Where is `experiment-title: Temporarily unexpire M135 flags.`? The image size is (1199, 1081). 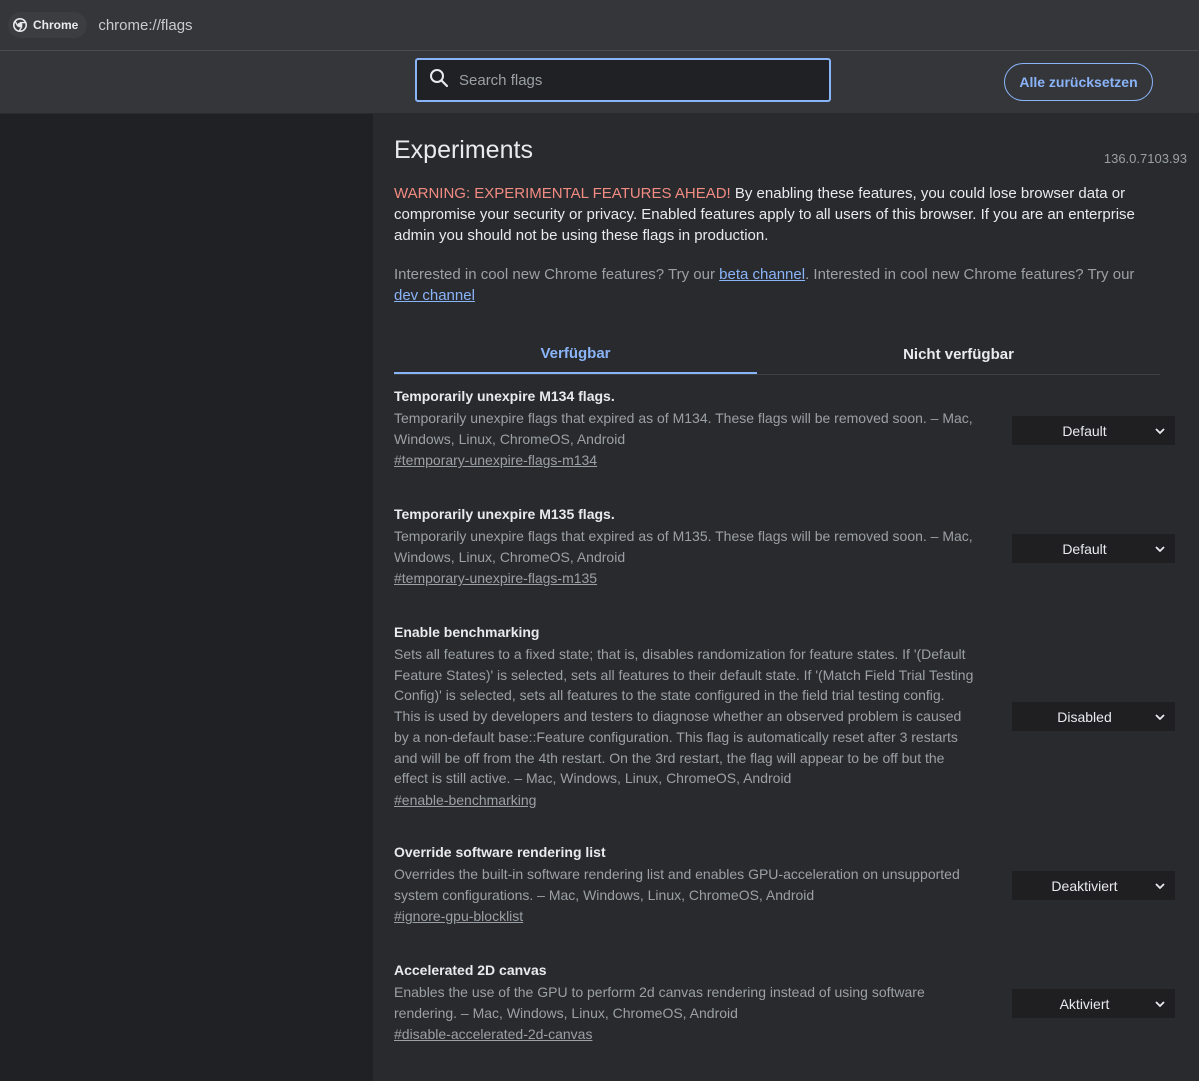
experiment-title: Temporarily unexpire M135 flags. is located at coordinates (504, 514).